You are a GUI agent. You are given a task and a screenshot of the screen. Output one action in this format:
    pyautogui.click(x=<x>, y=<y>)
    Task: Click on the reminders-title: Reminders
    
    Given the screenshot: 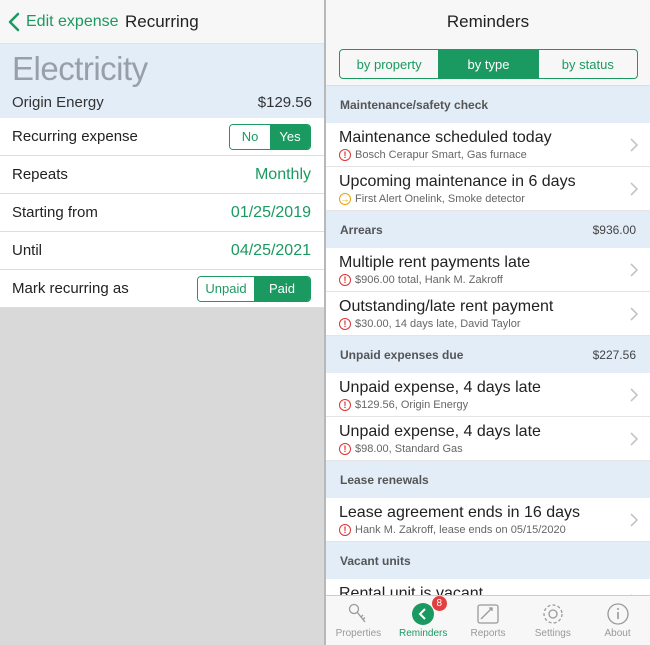 What is the action you would take?
    pyautogui.click(x=488, y=22)
    